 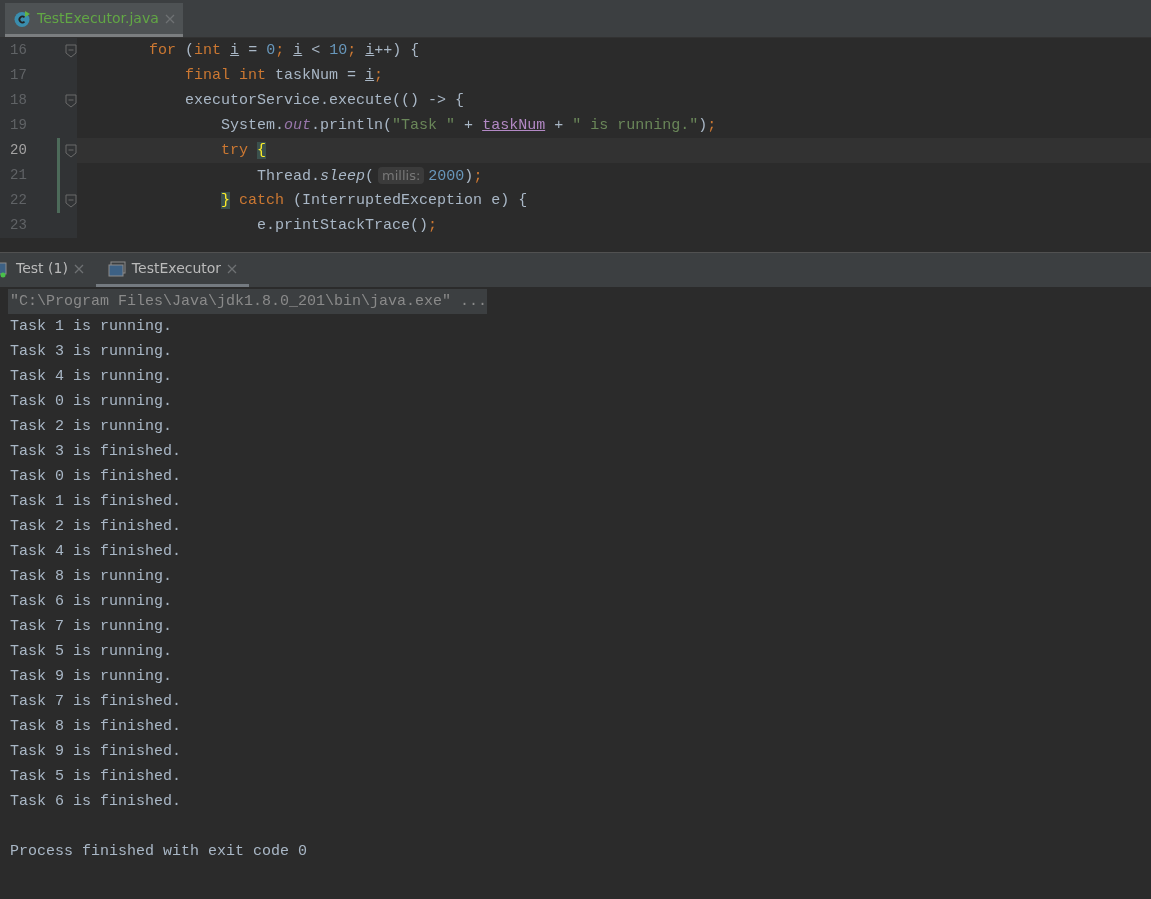 I want to click on output-line: Task 7 is running., so click(x=91, y=627).